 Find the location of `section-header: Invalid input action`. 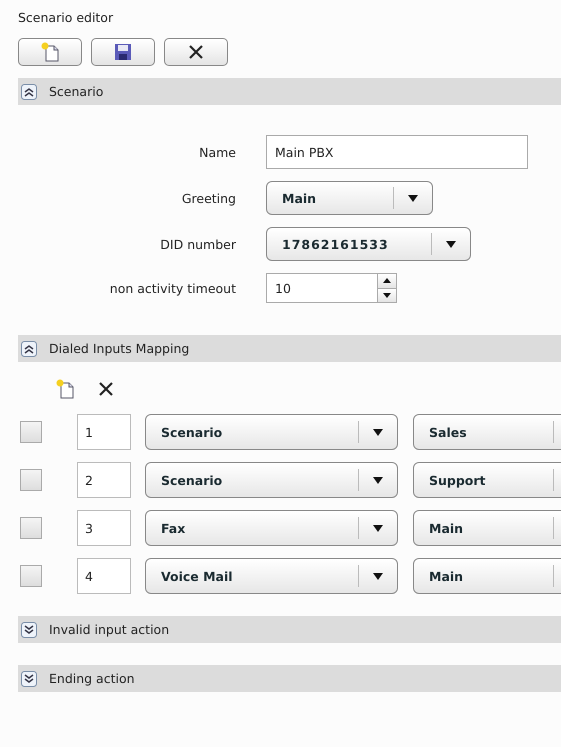

section-header: Invalid input action is located at coordinates (289, 629).